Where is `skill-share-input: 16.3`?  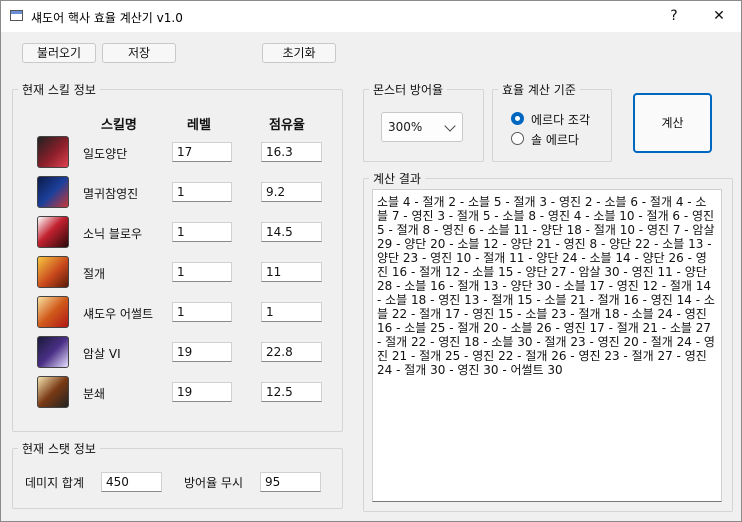 skill-share-input: 16.3 is located at coordinates (291, 152).